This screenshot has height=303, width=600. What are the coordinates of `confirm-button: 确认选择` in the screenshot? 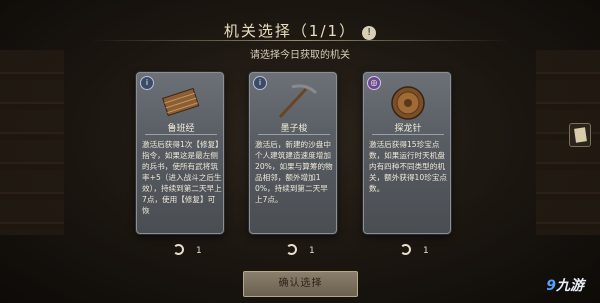 It's located at (300, 284).